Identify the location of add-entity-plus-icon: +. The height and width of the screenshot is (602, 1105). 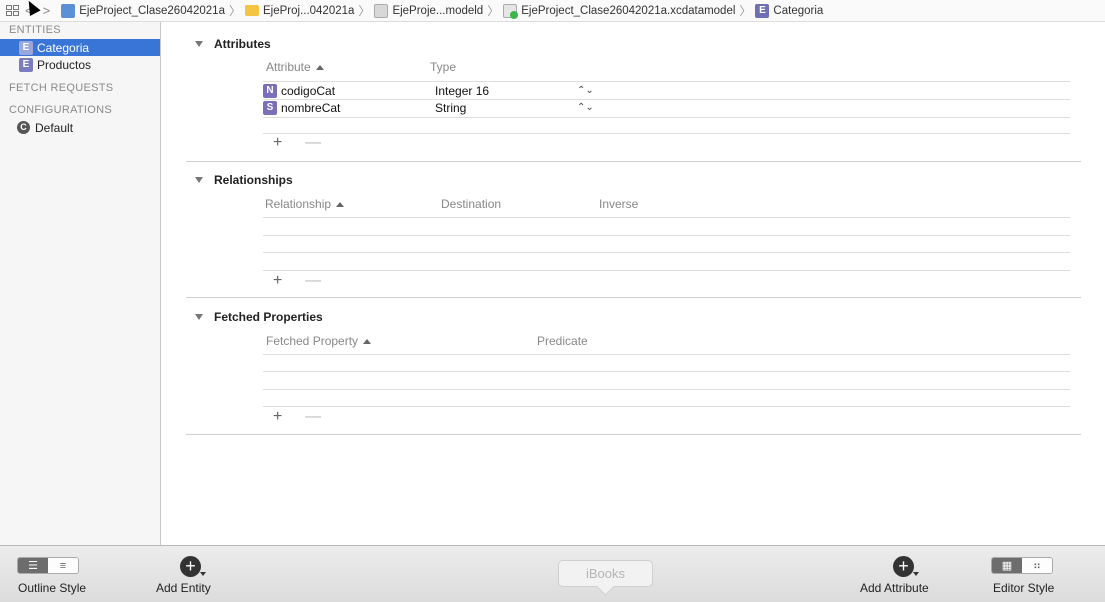
(193, 566).